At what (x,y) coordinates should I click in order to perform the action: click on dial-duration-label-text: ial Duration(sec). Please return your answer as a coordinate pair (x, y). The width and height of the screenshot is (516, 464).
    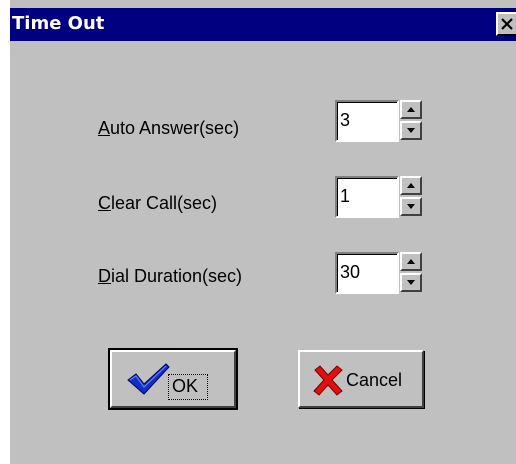
    Looking at the image, I should click on (177, 276).